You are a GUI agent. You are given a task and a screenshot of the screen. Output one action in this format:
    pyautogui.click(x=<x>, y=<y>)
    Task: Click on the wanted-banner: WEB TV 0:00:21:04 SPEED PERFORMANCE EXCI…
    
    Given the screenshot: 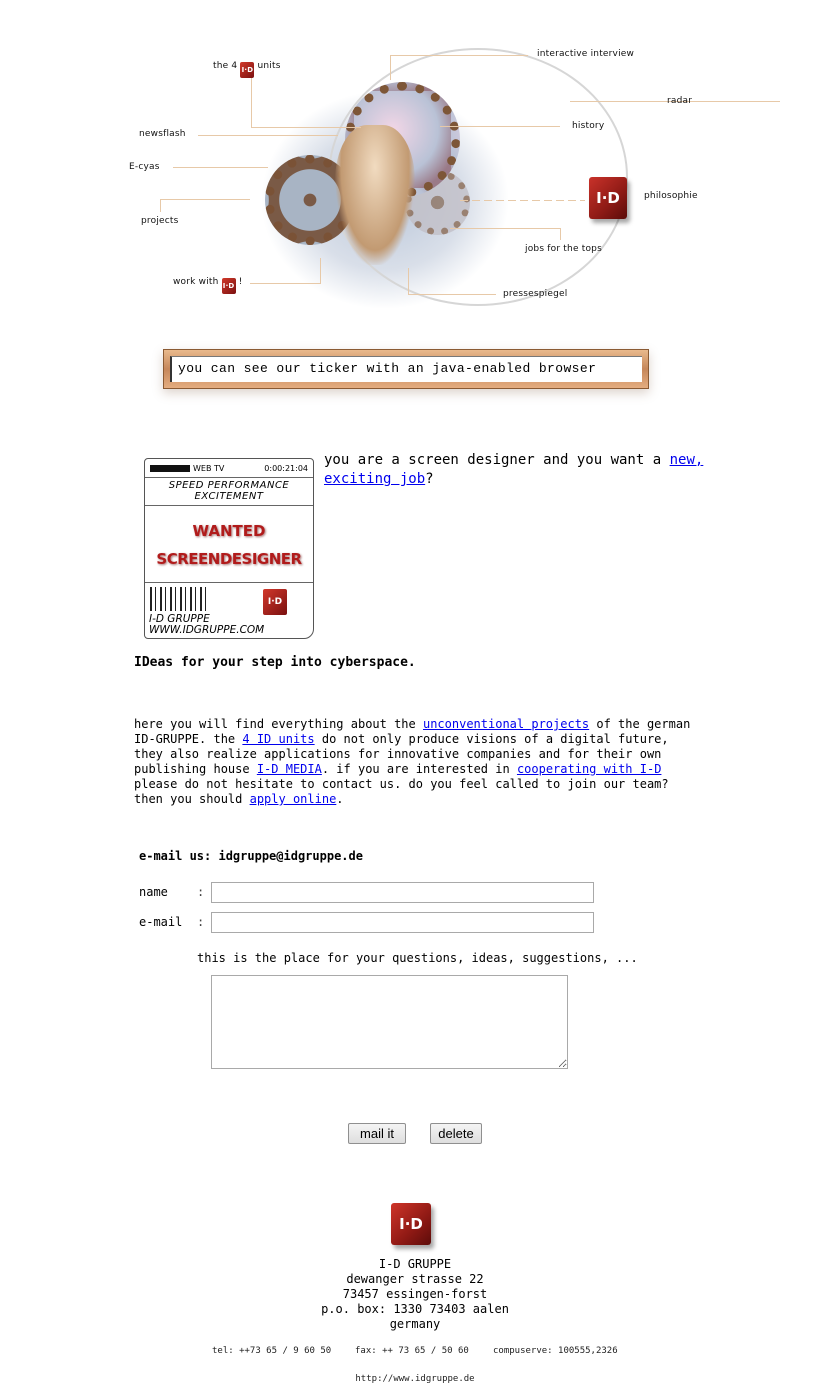 What is the action you would take?
    pyautogui.click(x=229, y=548)
    